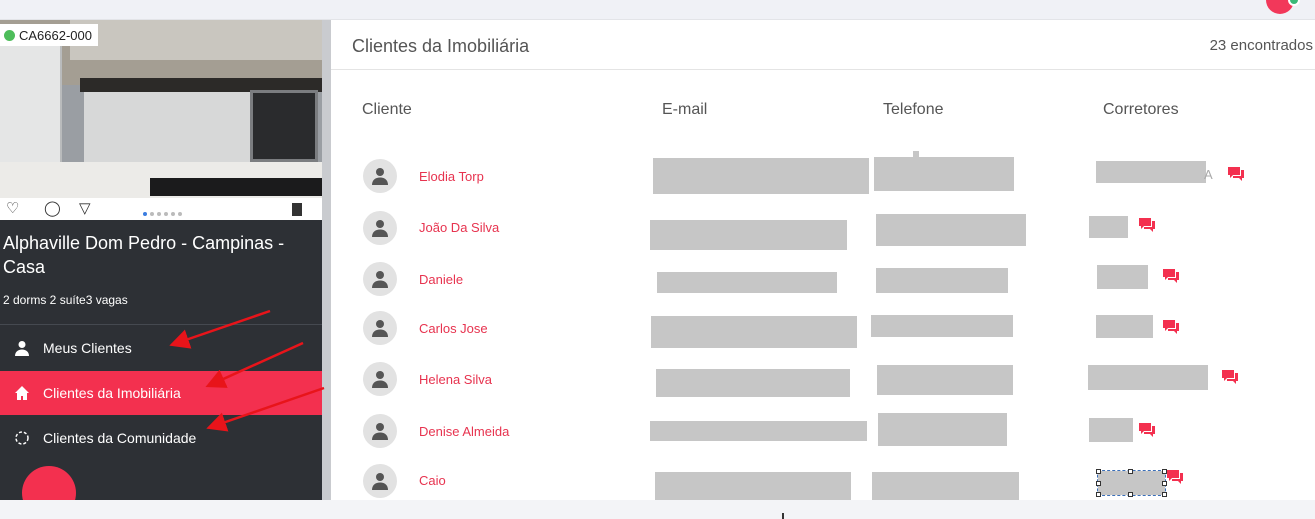 Image resolution: width=1315 pixels, height=519 pixels. What do you see at coordinates (453, 328) in the screenshot?
I see `client-name-link: Carlos Jose` at bounding box center [453, 328].